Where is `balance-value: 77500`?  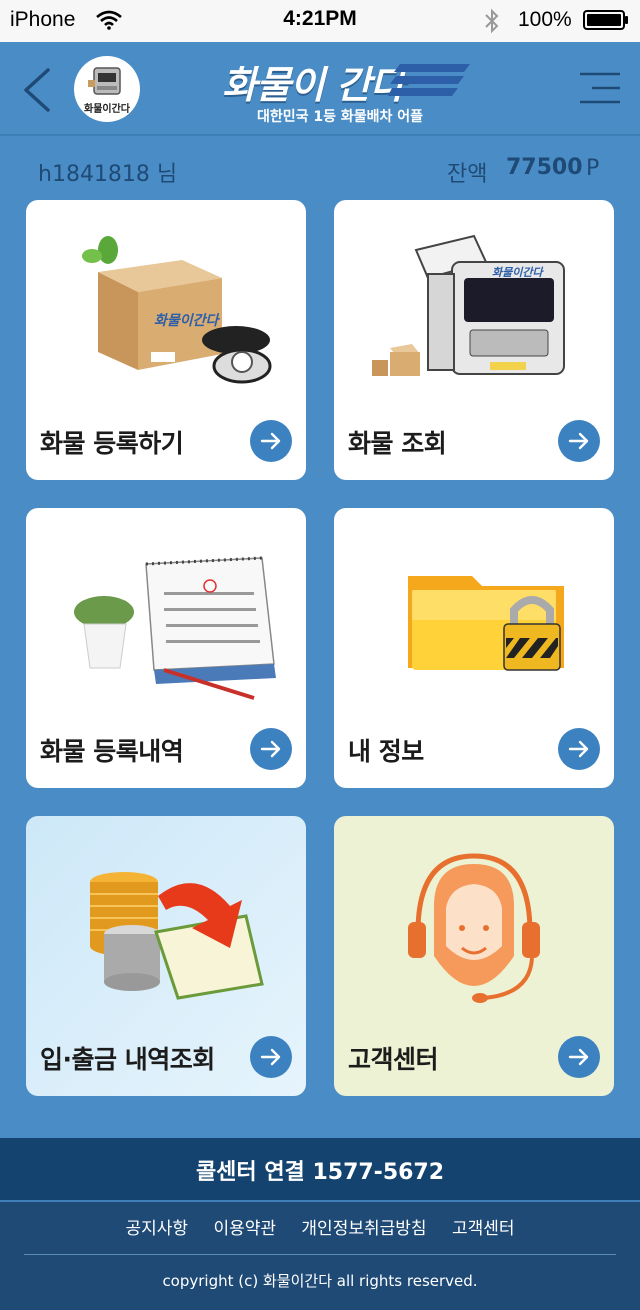 balance-value: 77500 is located at coordinates (544, 167).